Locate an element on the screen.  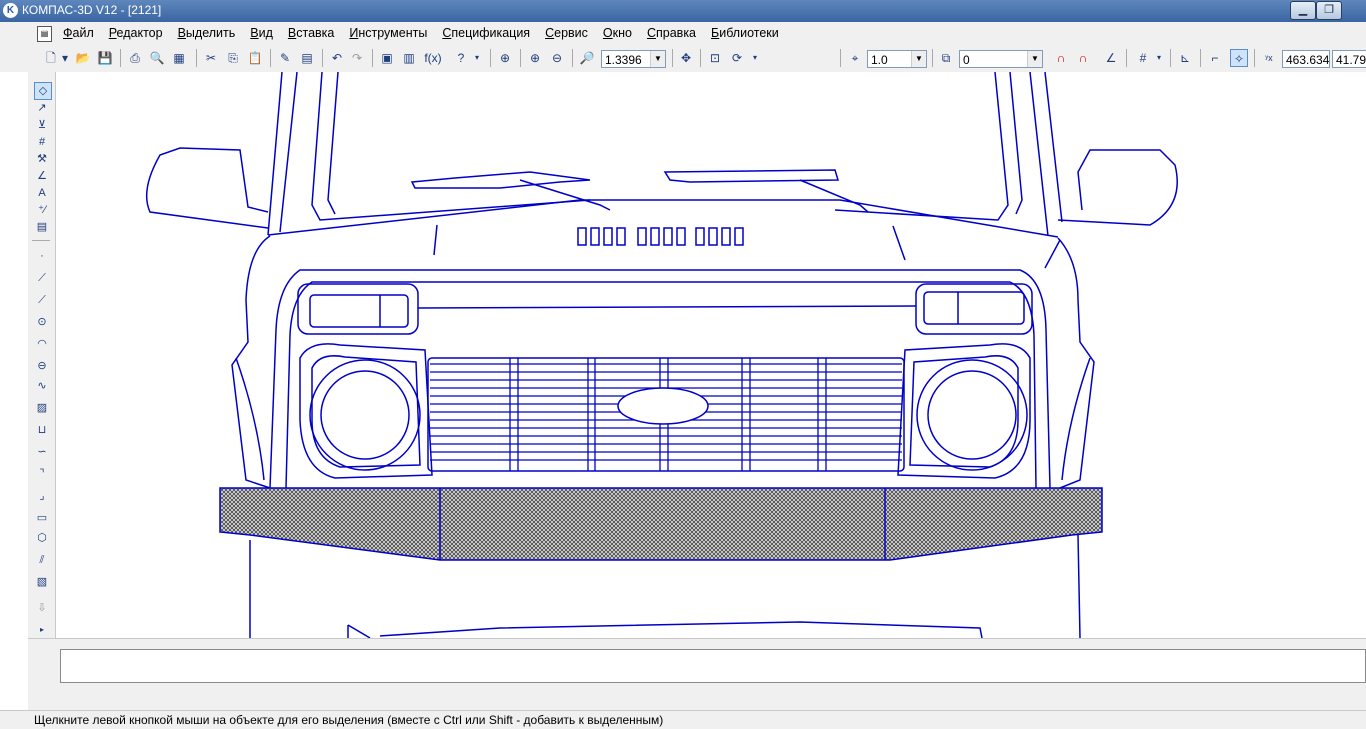
menu-item-2: Выделить is located at coordinates (207, 33).